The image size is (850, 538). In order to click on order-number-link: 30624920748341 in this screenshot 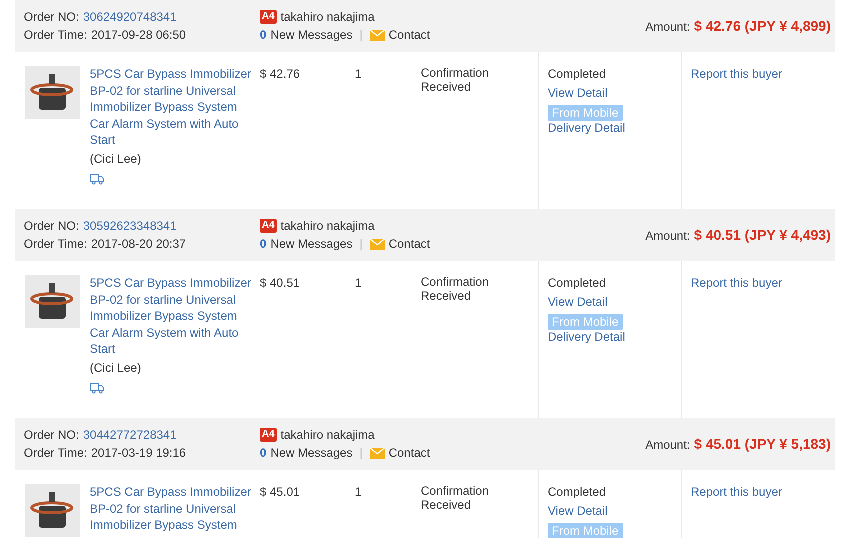, I will do `click(130, 17)`.